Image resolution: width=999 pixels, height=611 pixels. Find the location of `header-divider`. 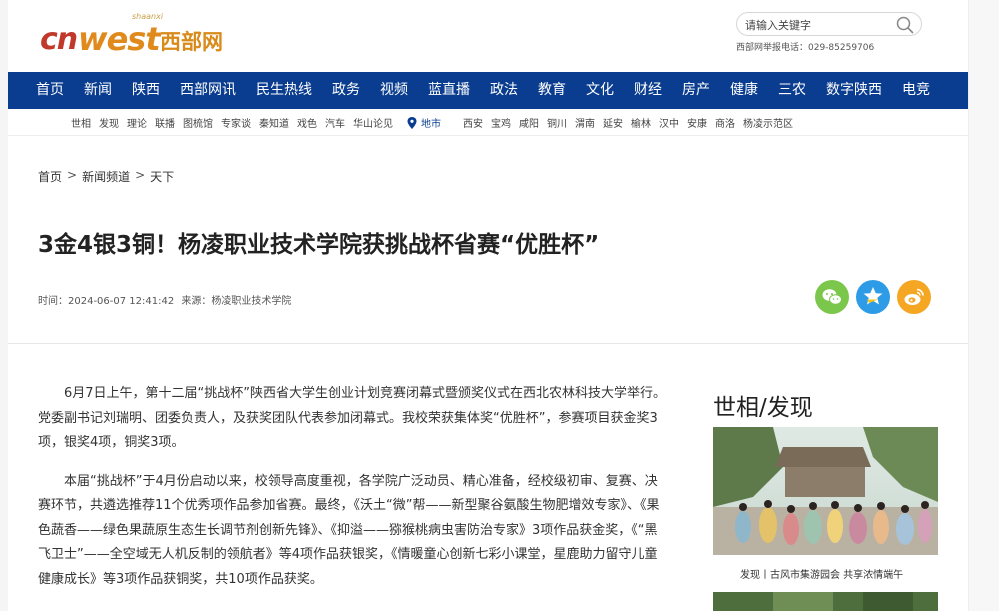

header-divider is located at coordinates (488, 343).